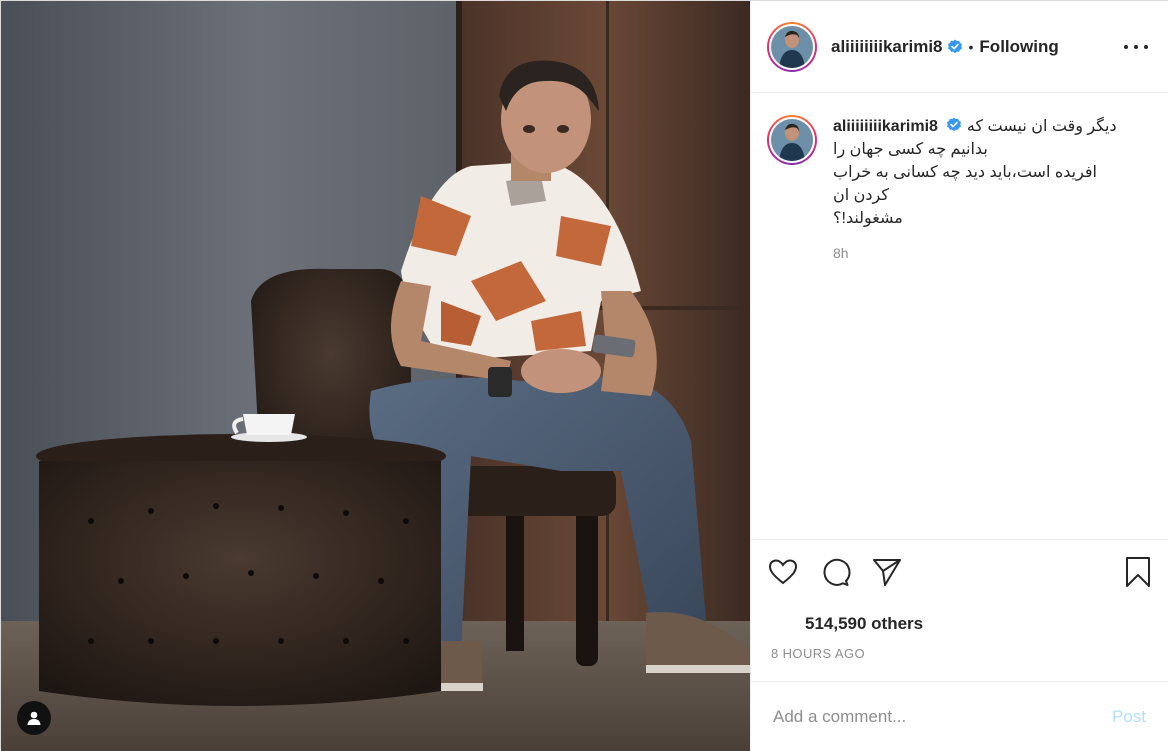 The image size is (1168, 751). Describe the element at coordinates (1129, 717) in the screenshot. I see `post-comment-button: Post` at that location.